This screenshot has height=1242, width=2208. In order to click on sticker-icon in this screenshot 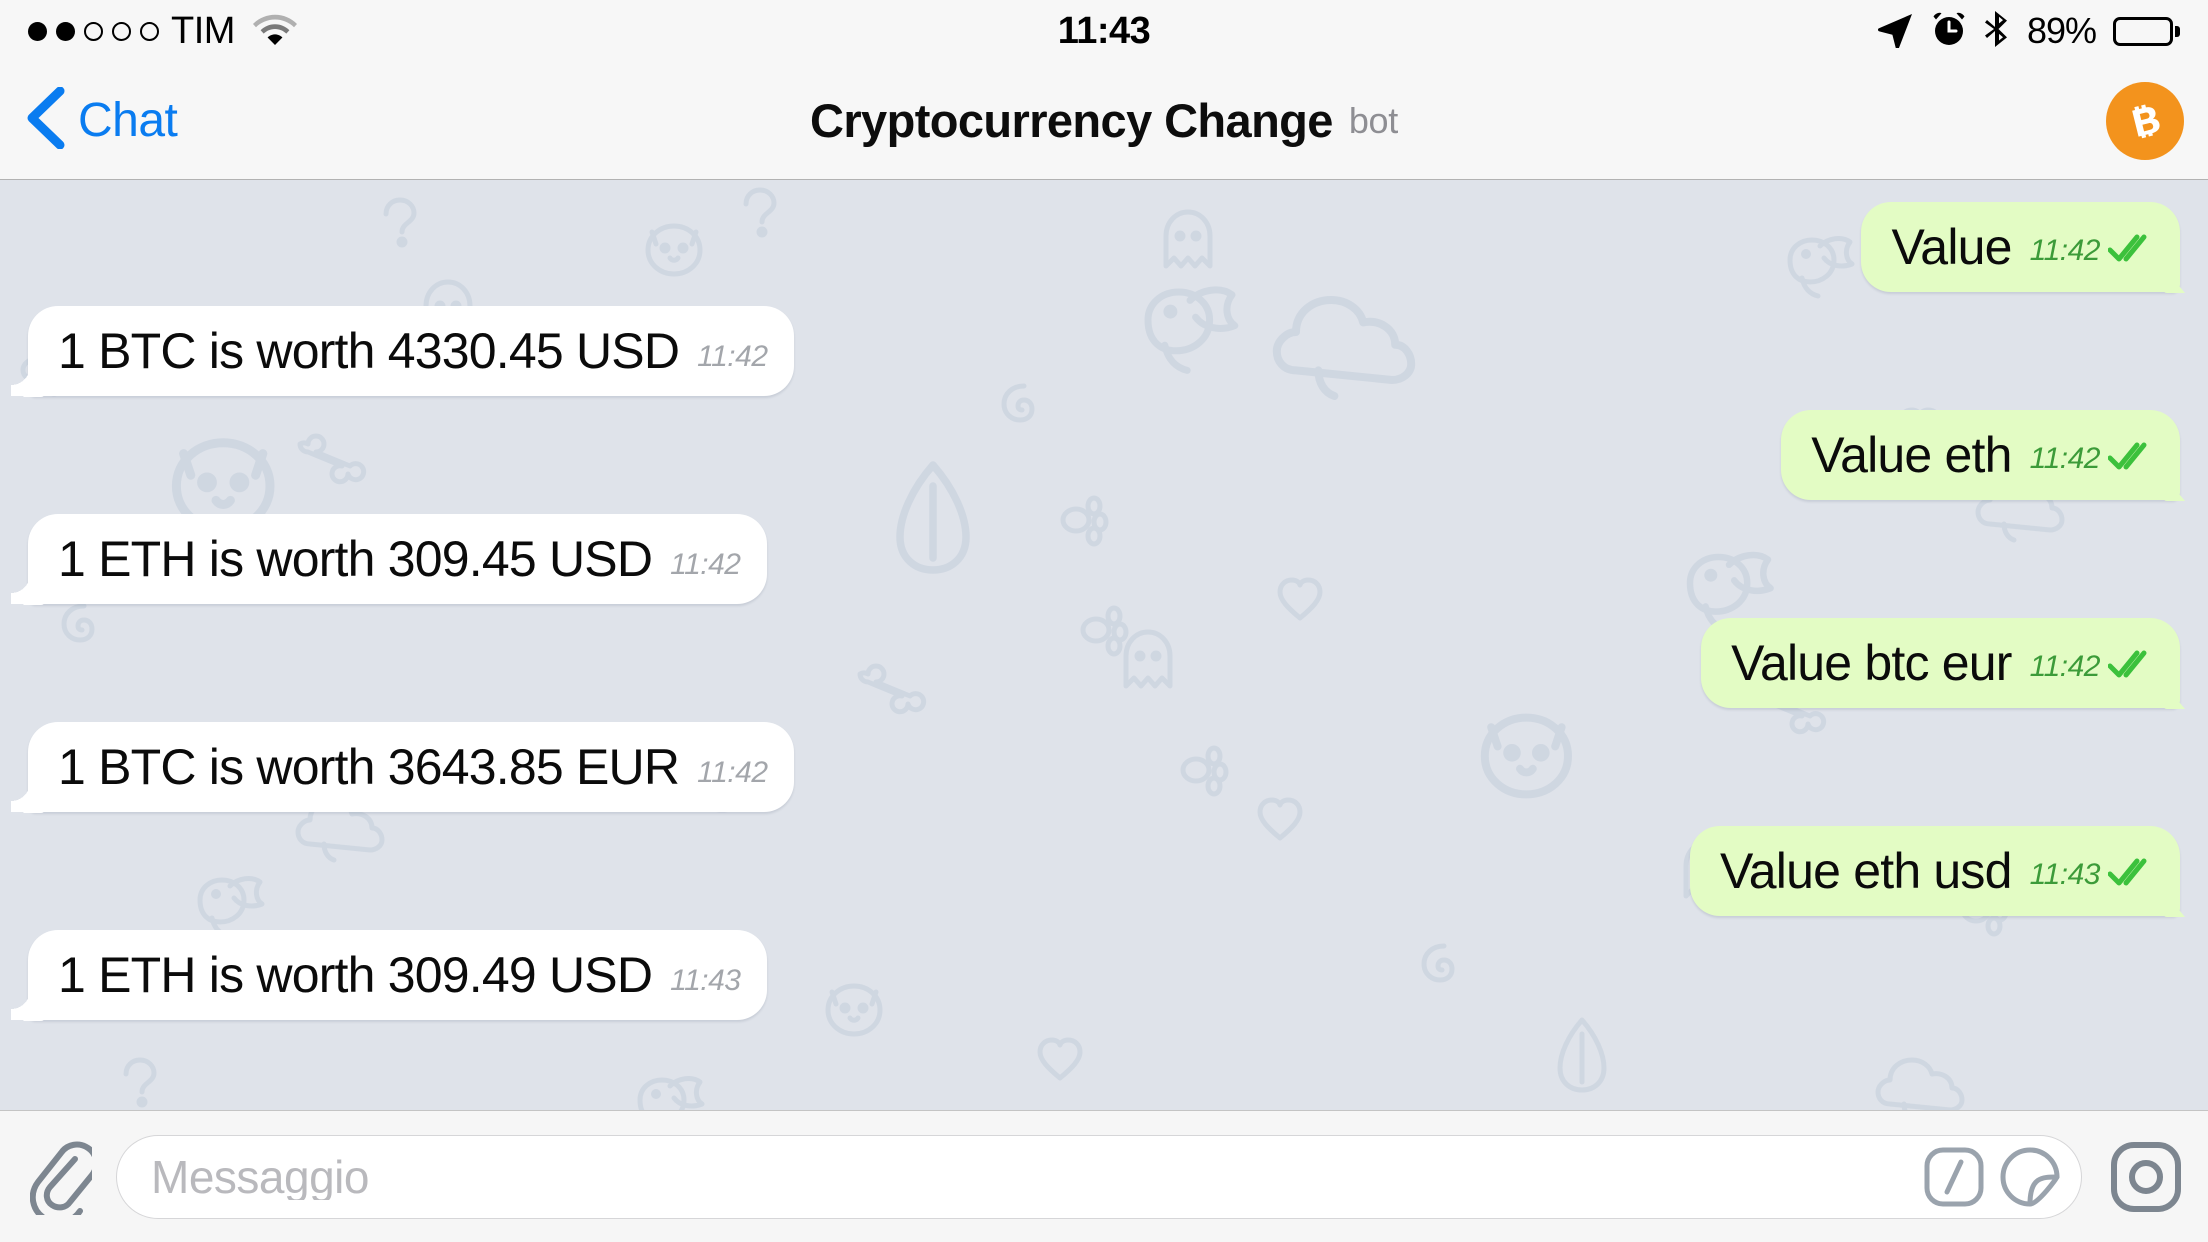, I will do `click(2030, 1177)`.